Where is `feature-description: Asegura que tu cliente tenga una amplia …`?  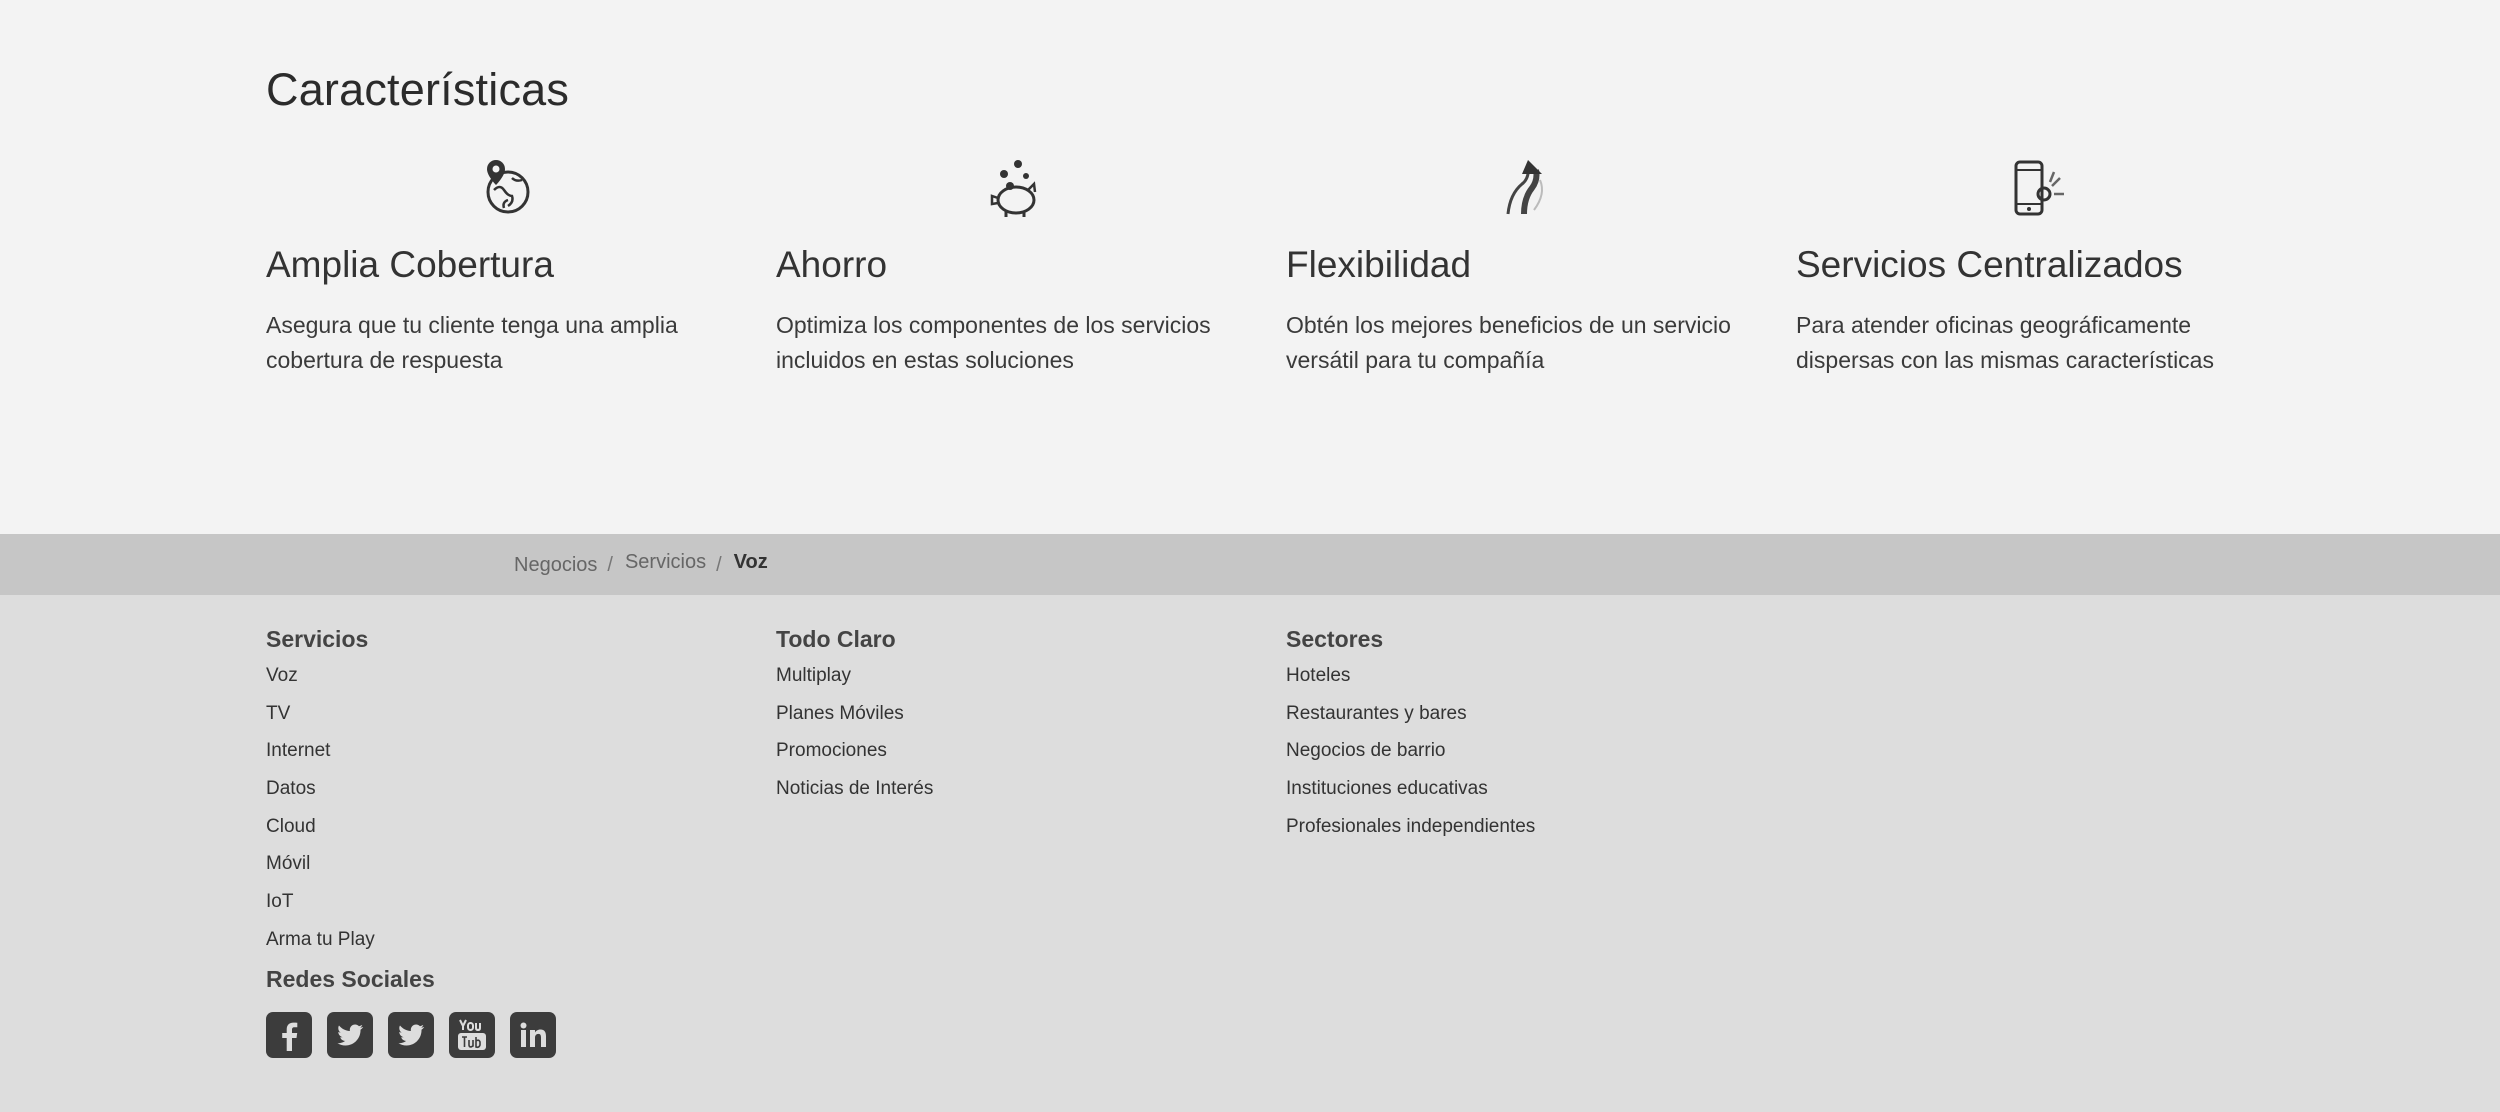
feature-description: Asegura que tu cliente tenga una amplia … is located at coordinates (472, 342).